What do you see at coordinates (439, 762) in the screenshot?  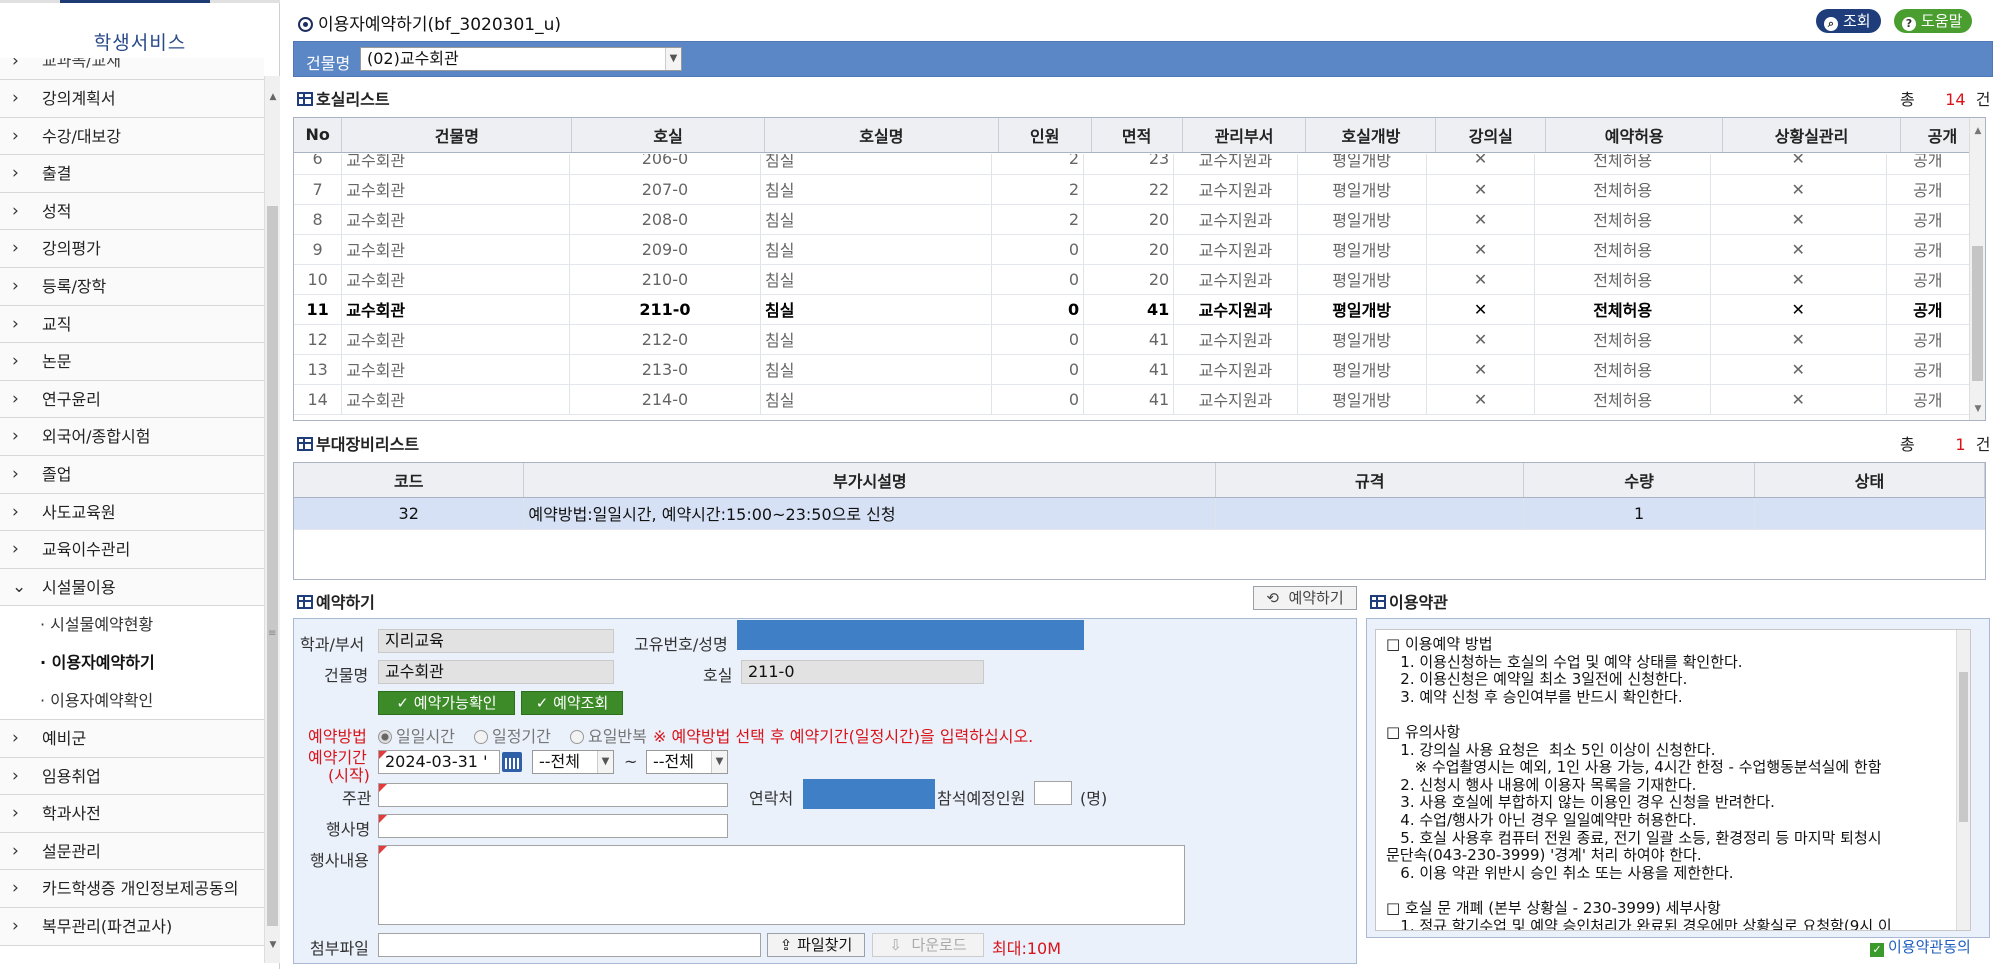 I see `date-input: 2024-03-31 '` at bounding box center [439, 762].